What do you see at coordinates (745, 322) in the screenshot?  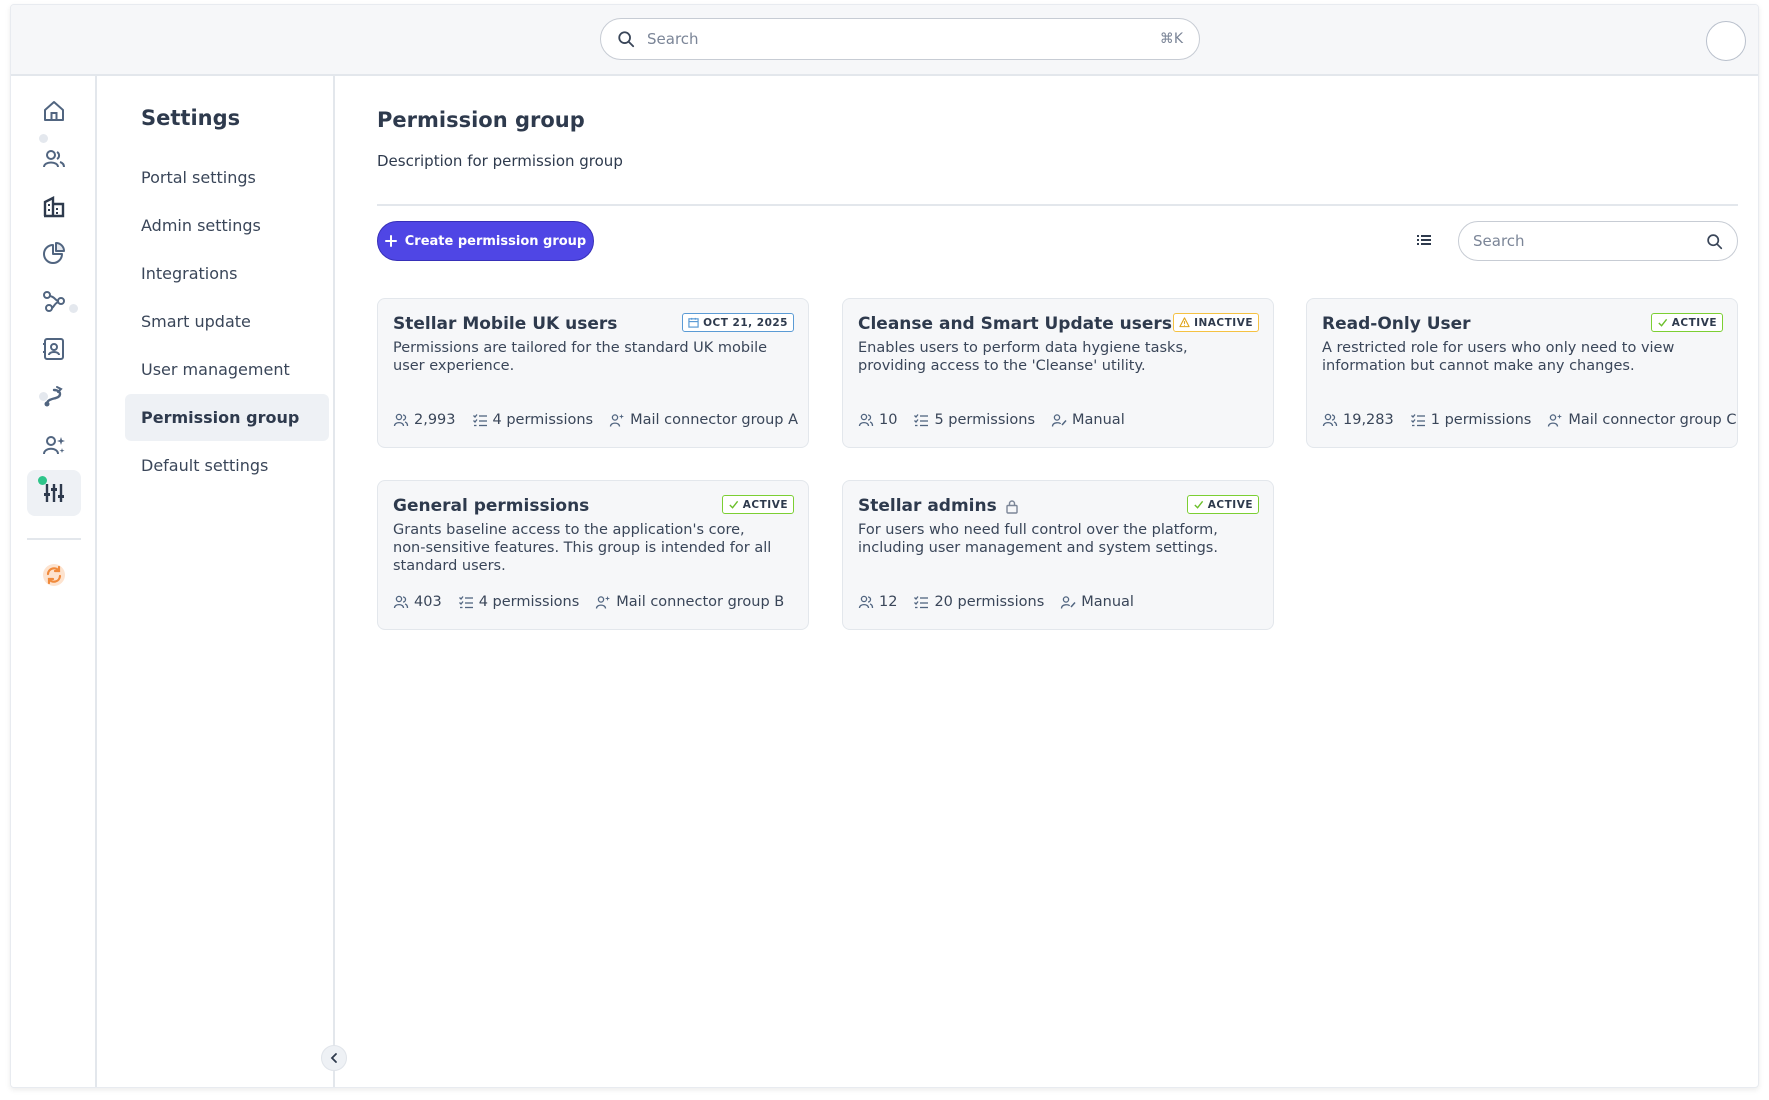 I see `badge-text: OCT 21, 2025` at bounding box center [745, 322].